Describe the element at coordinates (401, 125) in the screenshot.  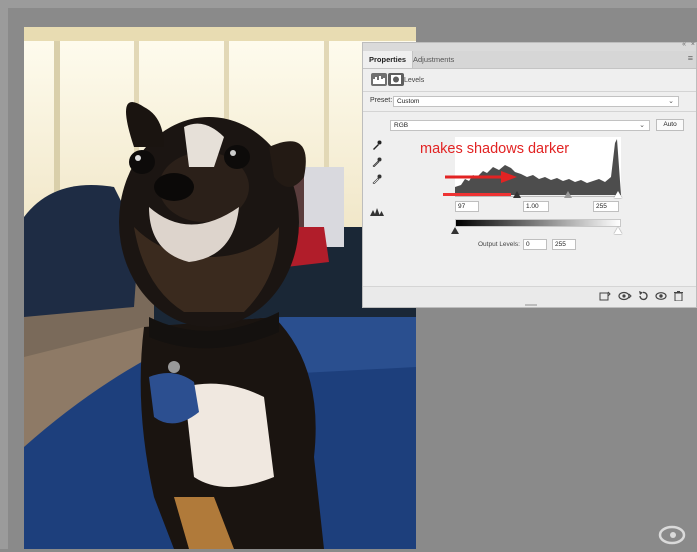
I see `channel-value: RGB` at that location.